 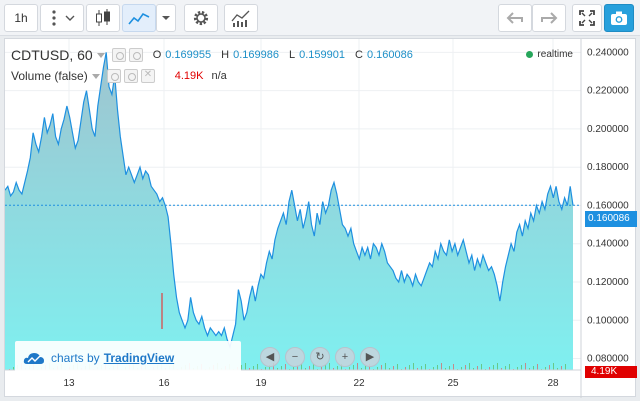 I want to click on gear-icon, so click(x=201, y=18).